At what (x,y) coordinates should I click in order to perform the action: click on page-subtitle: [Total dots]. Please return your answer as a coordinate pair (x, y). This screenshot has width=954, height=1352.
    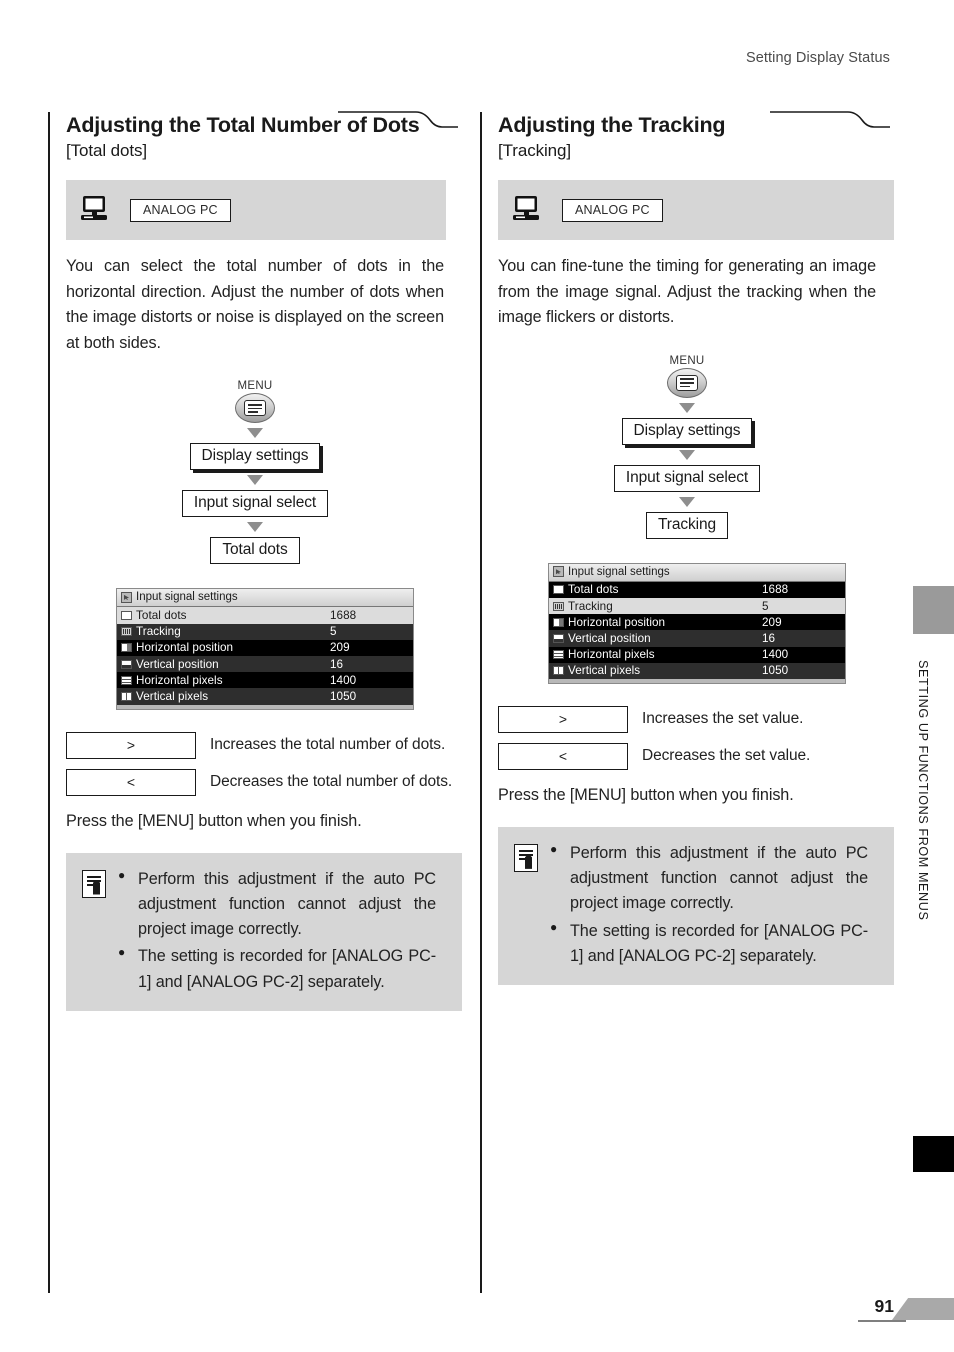
    Looking at the image, I should click on (107, 150).